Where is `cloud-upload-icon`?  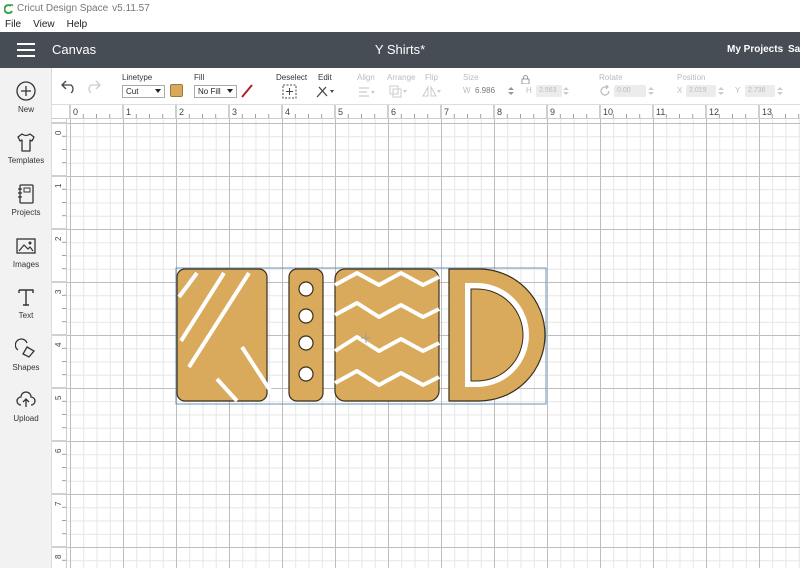 cloud-upload-icon is located at coordinates (26, 399).